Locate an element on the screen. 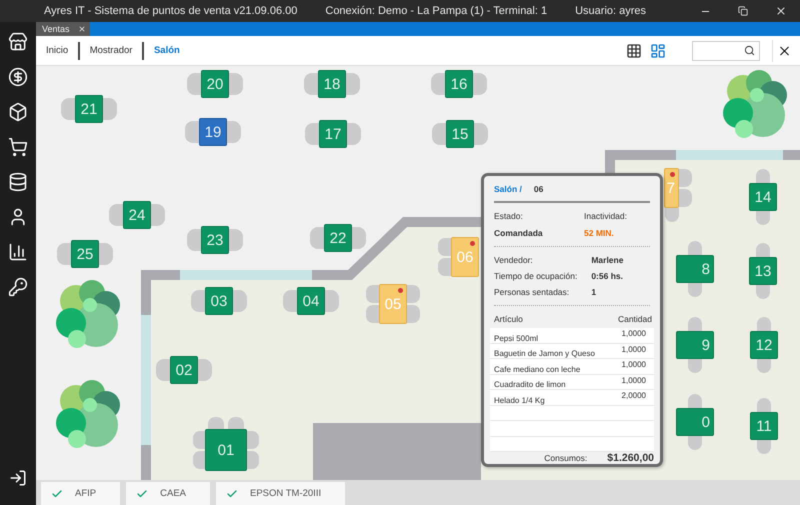 Image resolution: width=800 pixels, height=505 pixels. area-link: Salón / is located at coordinates (508, 189).